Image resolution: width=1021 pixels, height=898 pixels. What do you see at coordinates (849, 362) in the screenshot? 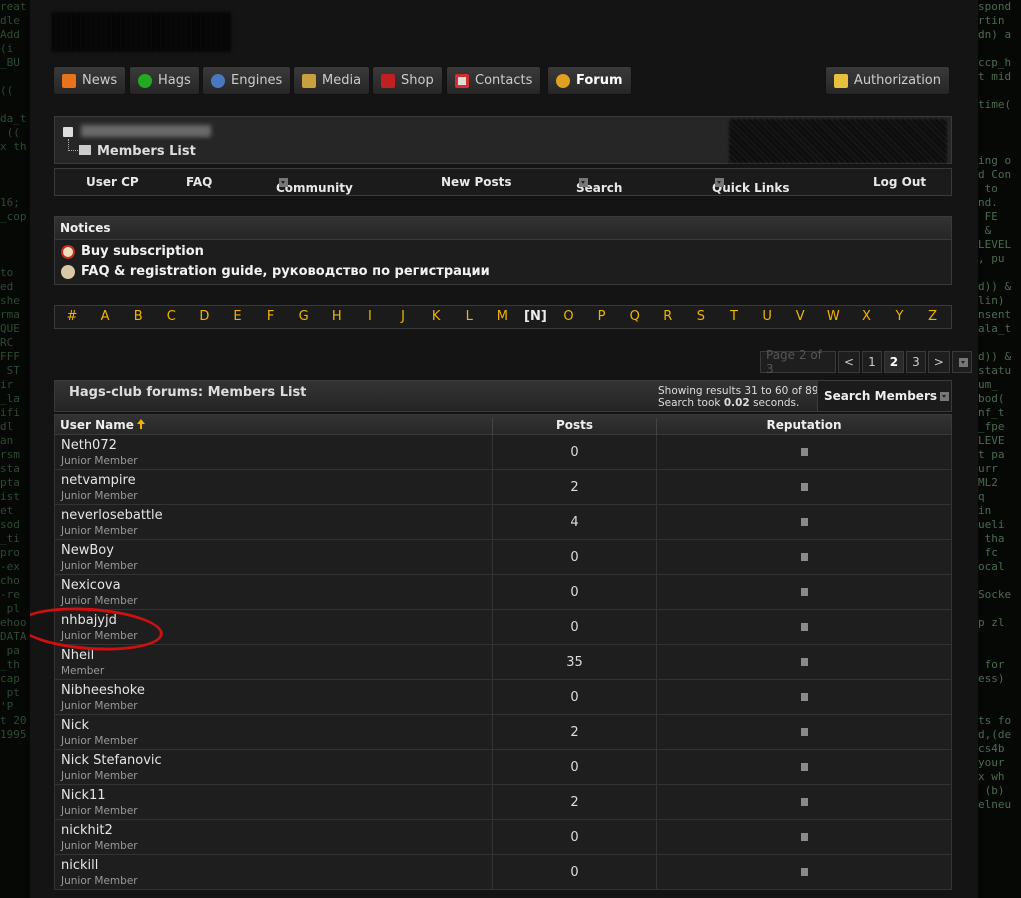
I see `prev-page-button: <` at bounding box center [849, 362].